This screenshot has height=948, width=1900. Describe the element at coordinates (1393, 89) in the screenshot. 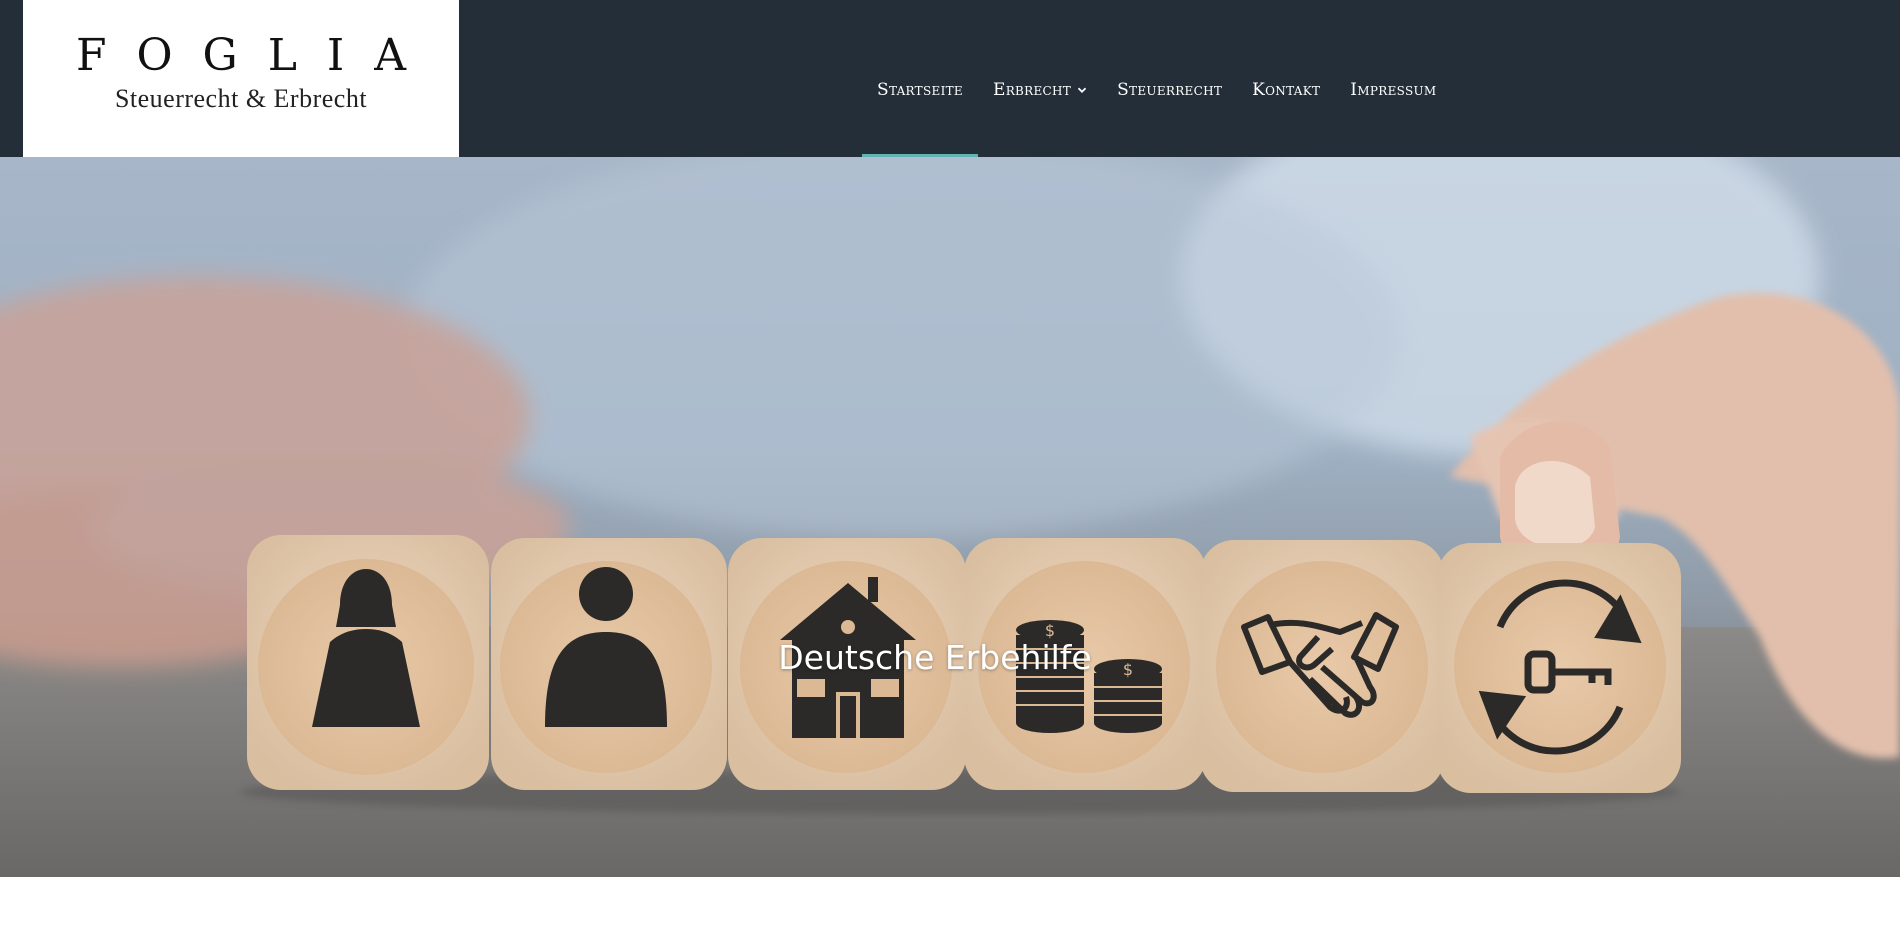

I see `nav-item-label: Impressum` at that location.